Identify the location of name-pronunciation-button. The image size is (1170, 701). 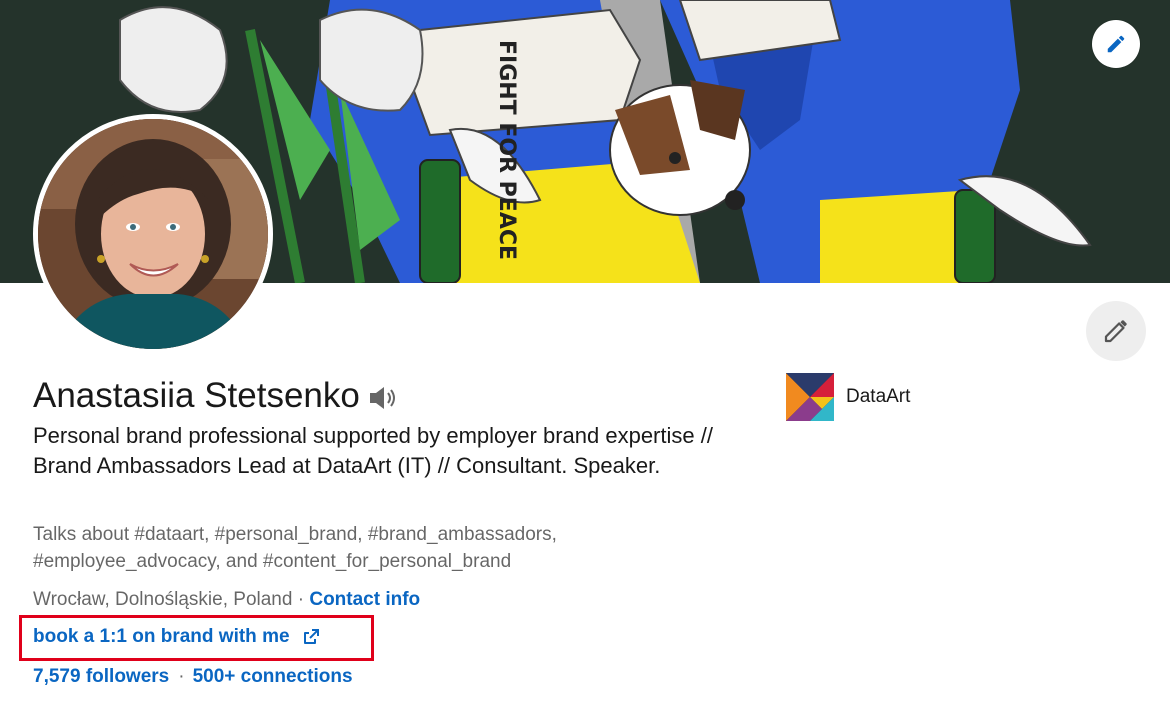
(384, 398).